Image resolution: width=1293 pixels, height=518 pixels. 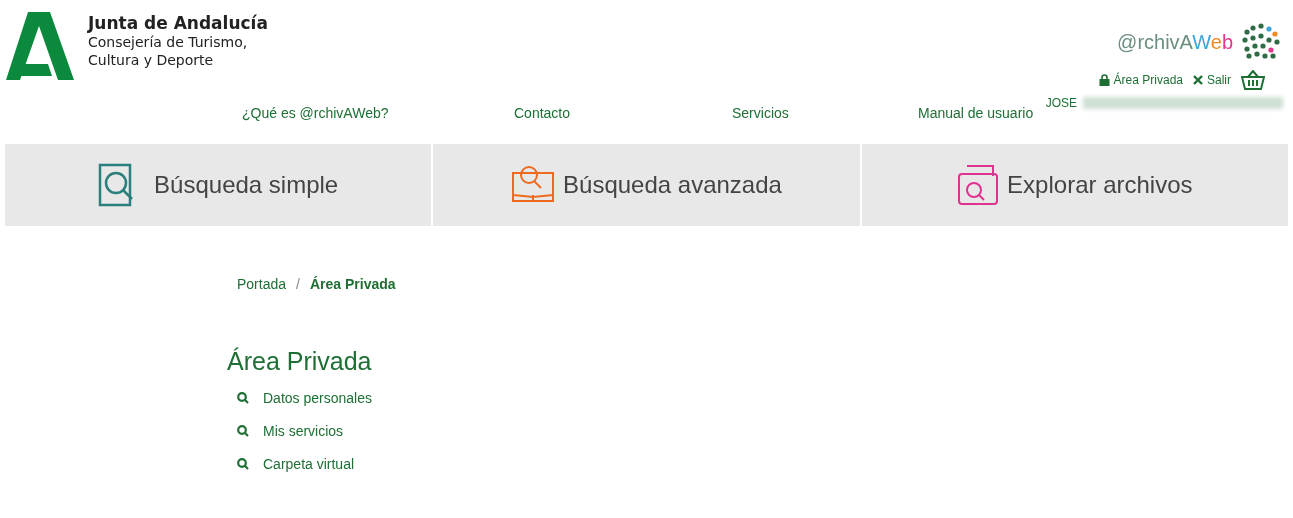 What do you see at coordinates (1261, 42) in the screenshot?
I see `dots-logo-icon` at bounding box center [1261, 42].